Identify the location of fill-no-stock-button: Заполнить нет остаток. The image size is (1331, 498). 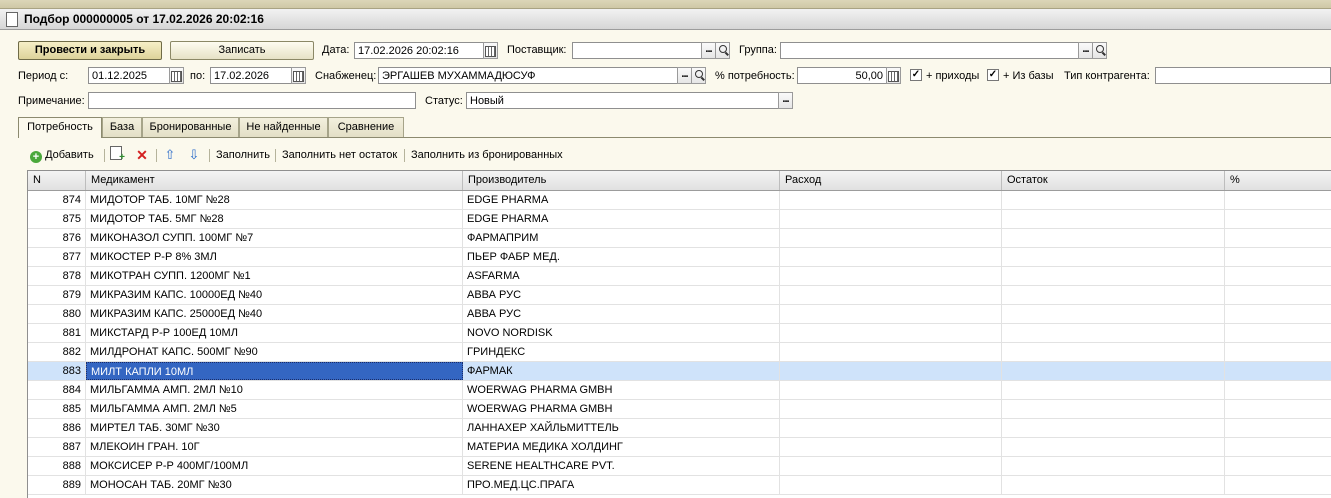
(339, 155).